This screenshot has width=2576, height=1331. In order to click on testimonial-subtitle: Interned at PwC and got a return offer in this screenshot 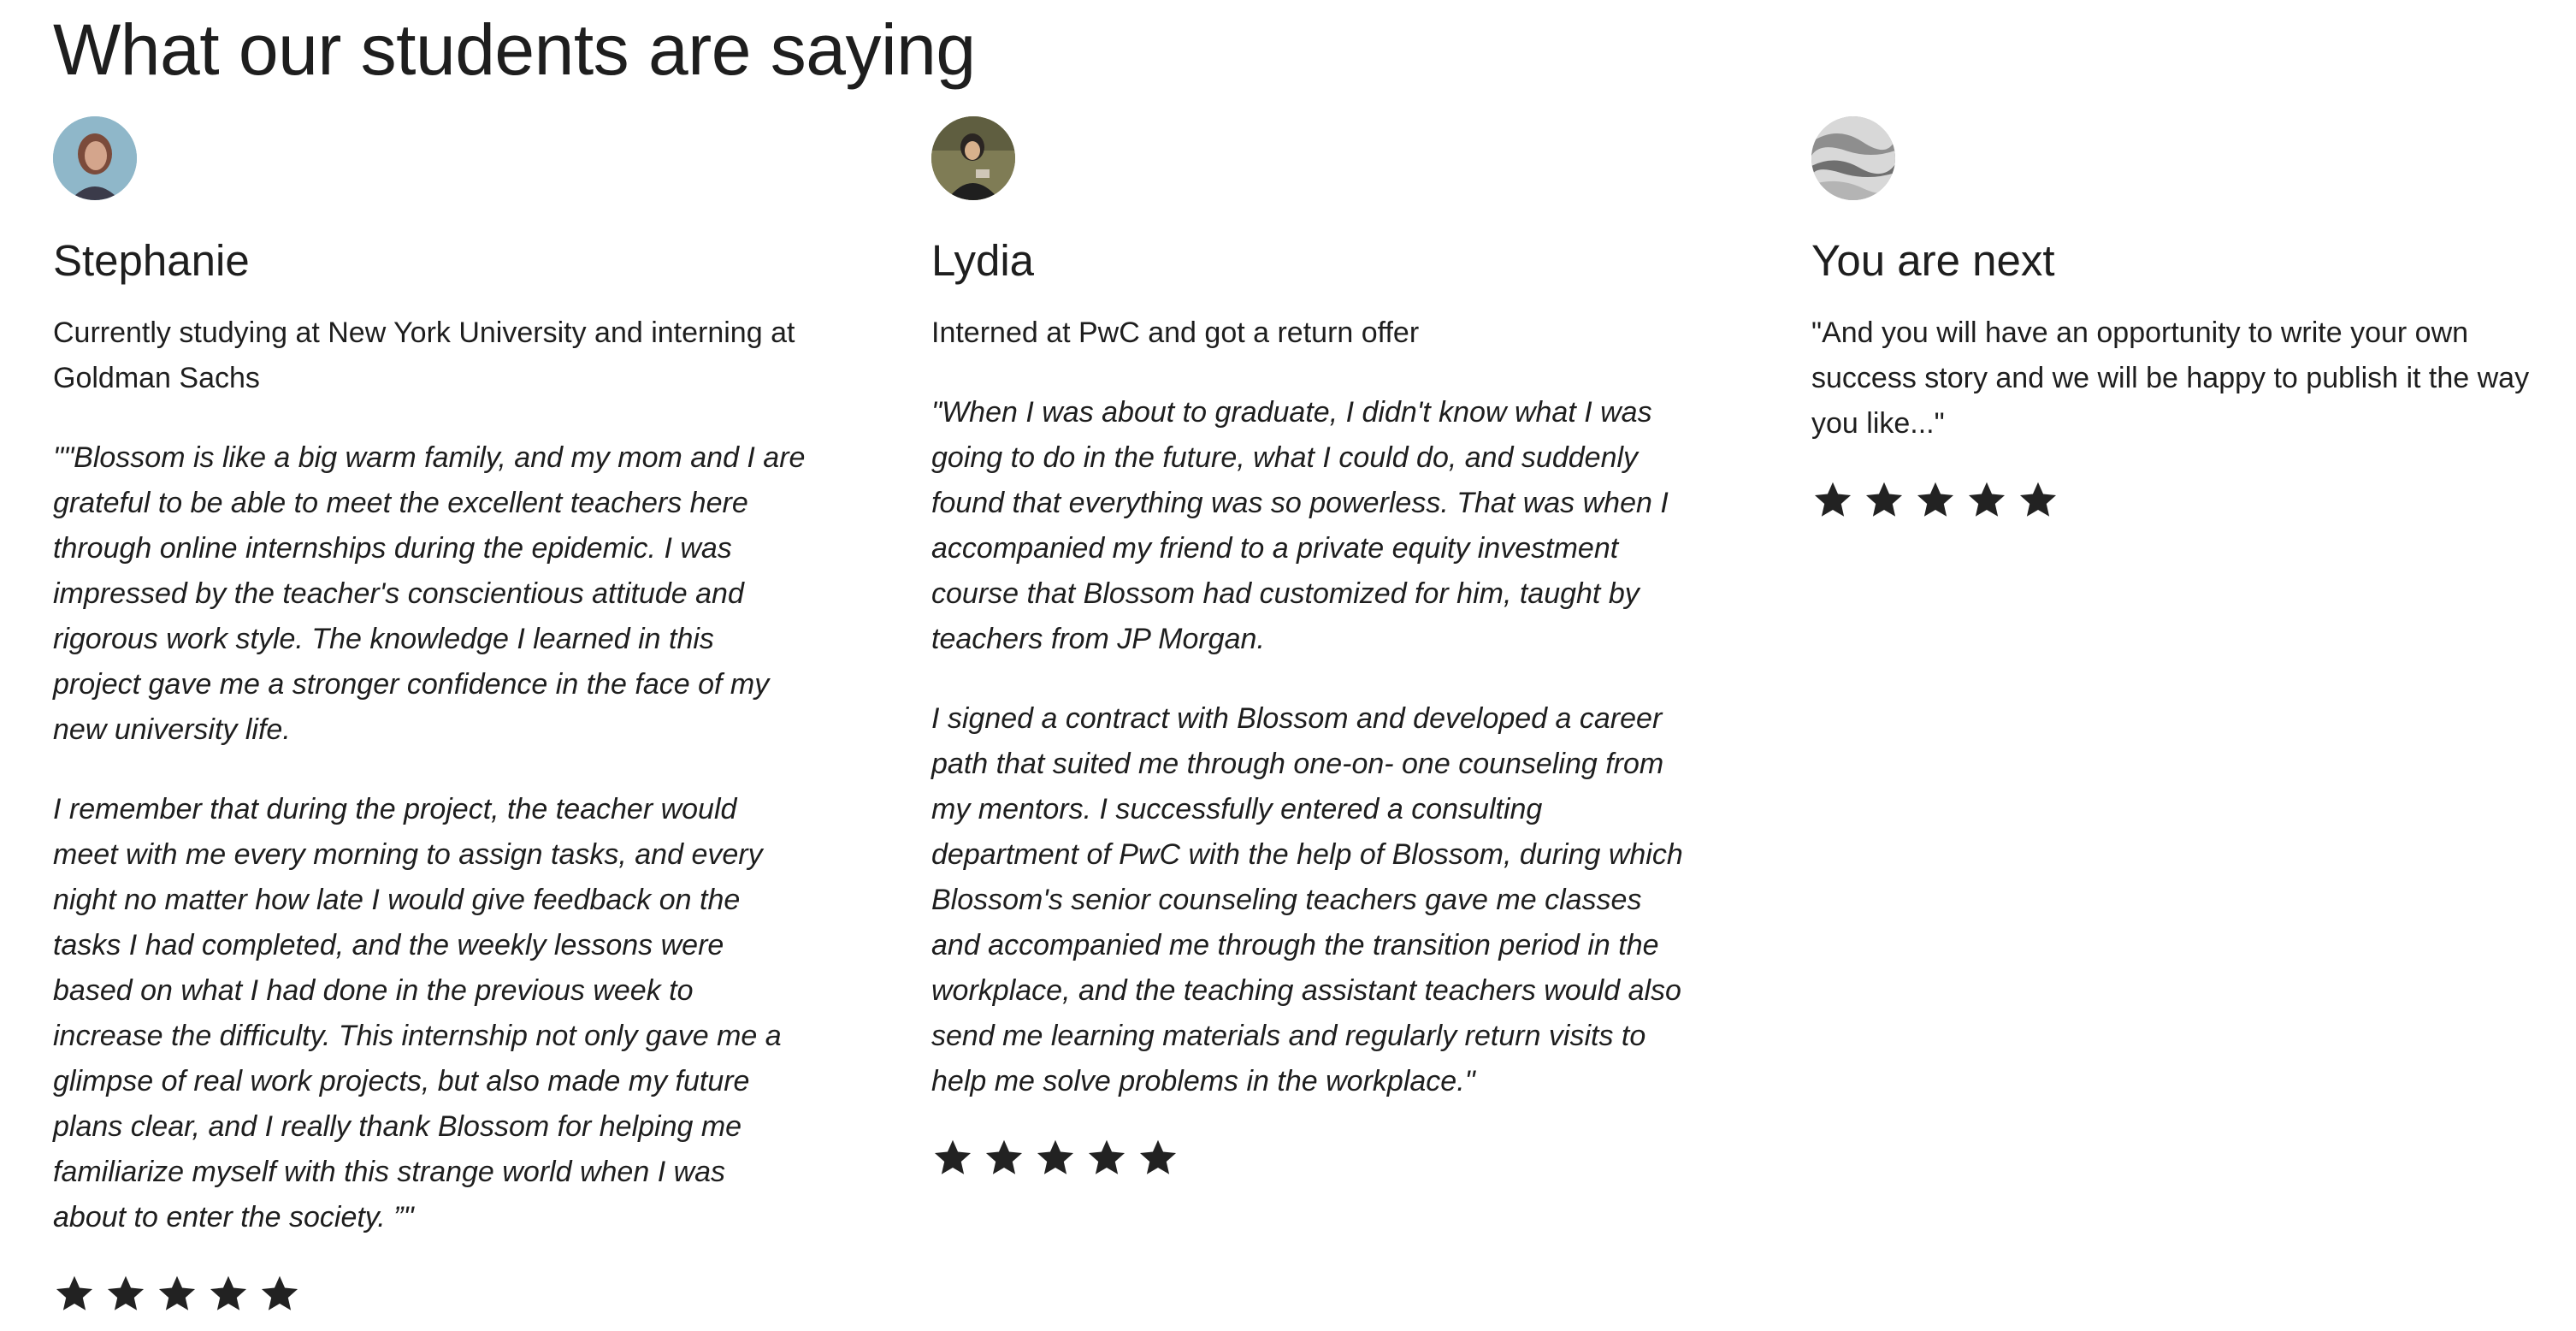, I will do `click(1175, 333)`.